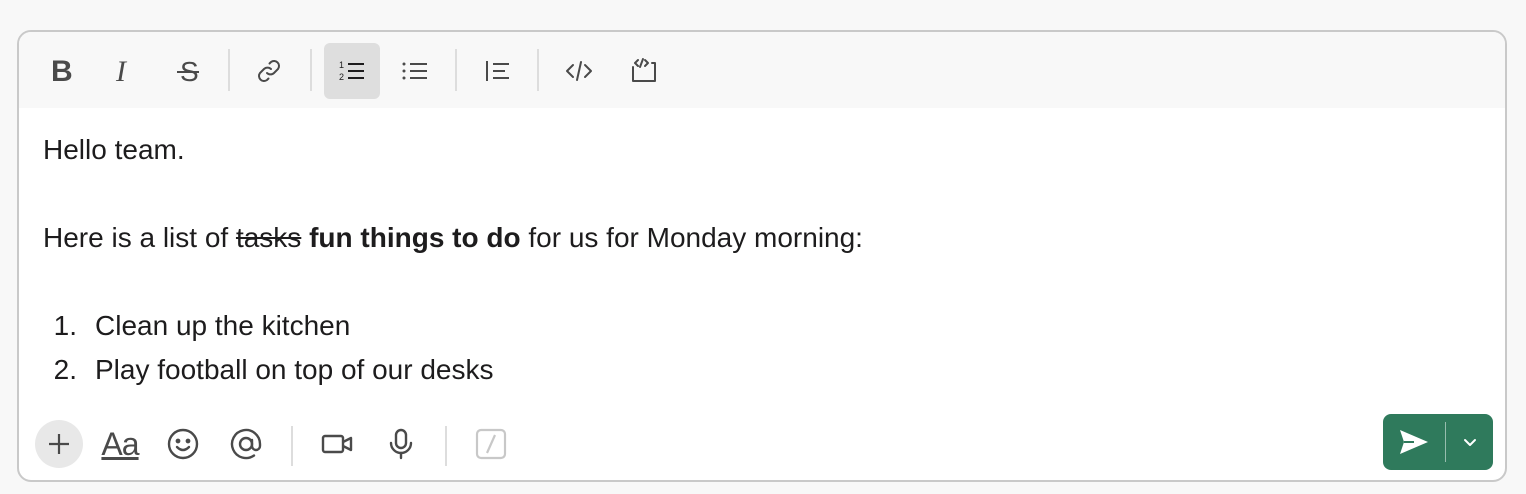  I want to click on emoji-button, so click(183, 444).